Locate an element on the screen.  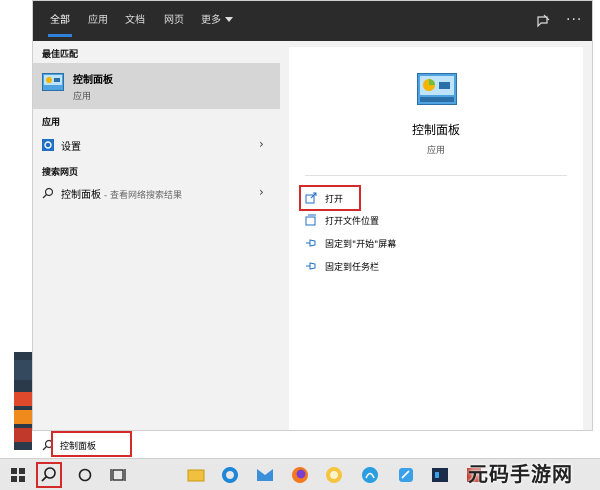
search-icon is located at coordinates (48, 193).